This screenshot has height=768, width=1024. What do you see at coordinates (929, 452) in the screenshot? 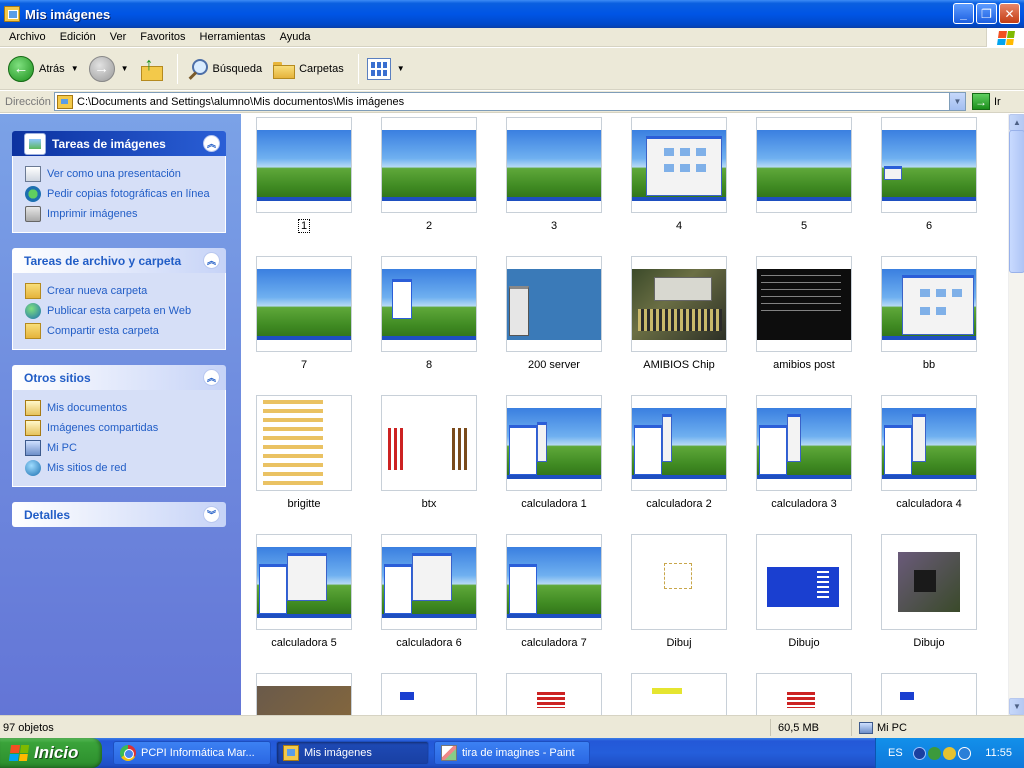
I see `file-item: calculadora 4` at bounding box center [929, 452].